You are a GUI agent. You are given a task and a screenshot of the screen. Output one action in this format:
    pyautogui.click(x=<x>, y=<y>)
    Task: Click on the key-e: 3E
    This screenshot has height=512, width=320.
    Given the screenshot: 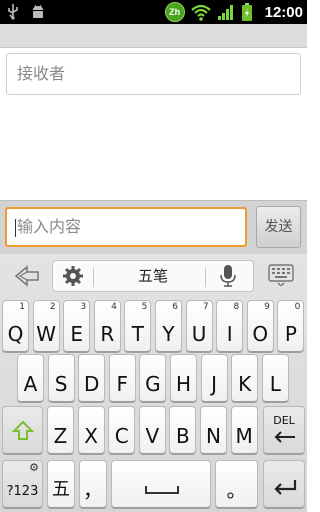 What is the action you would take?
    pyautogui.click(x=77, y=326)
    